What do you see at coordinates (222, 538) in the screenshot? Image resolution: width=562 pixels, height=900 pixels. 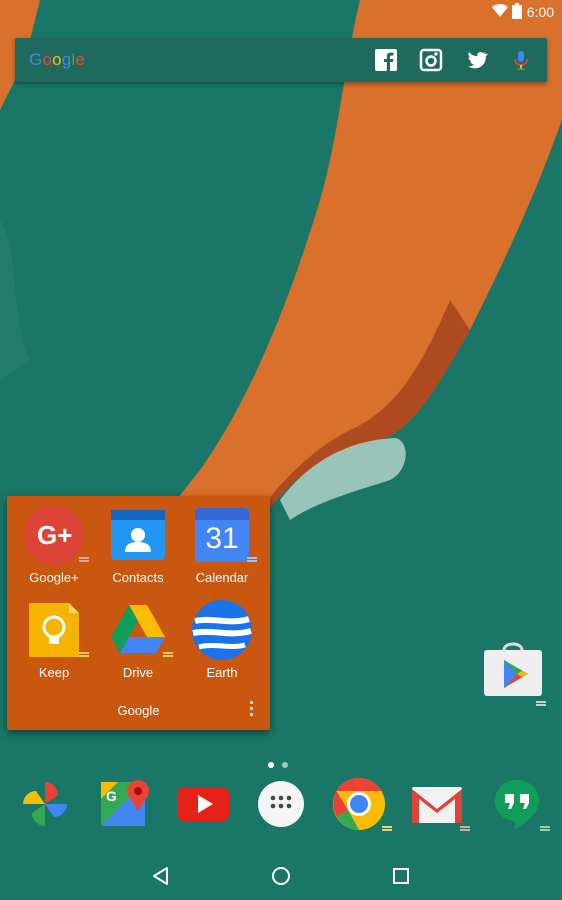 I see `calendar-day: 31` at bounding box center [222, 538].